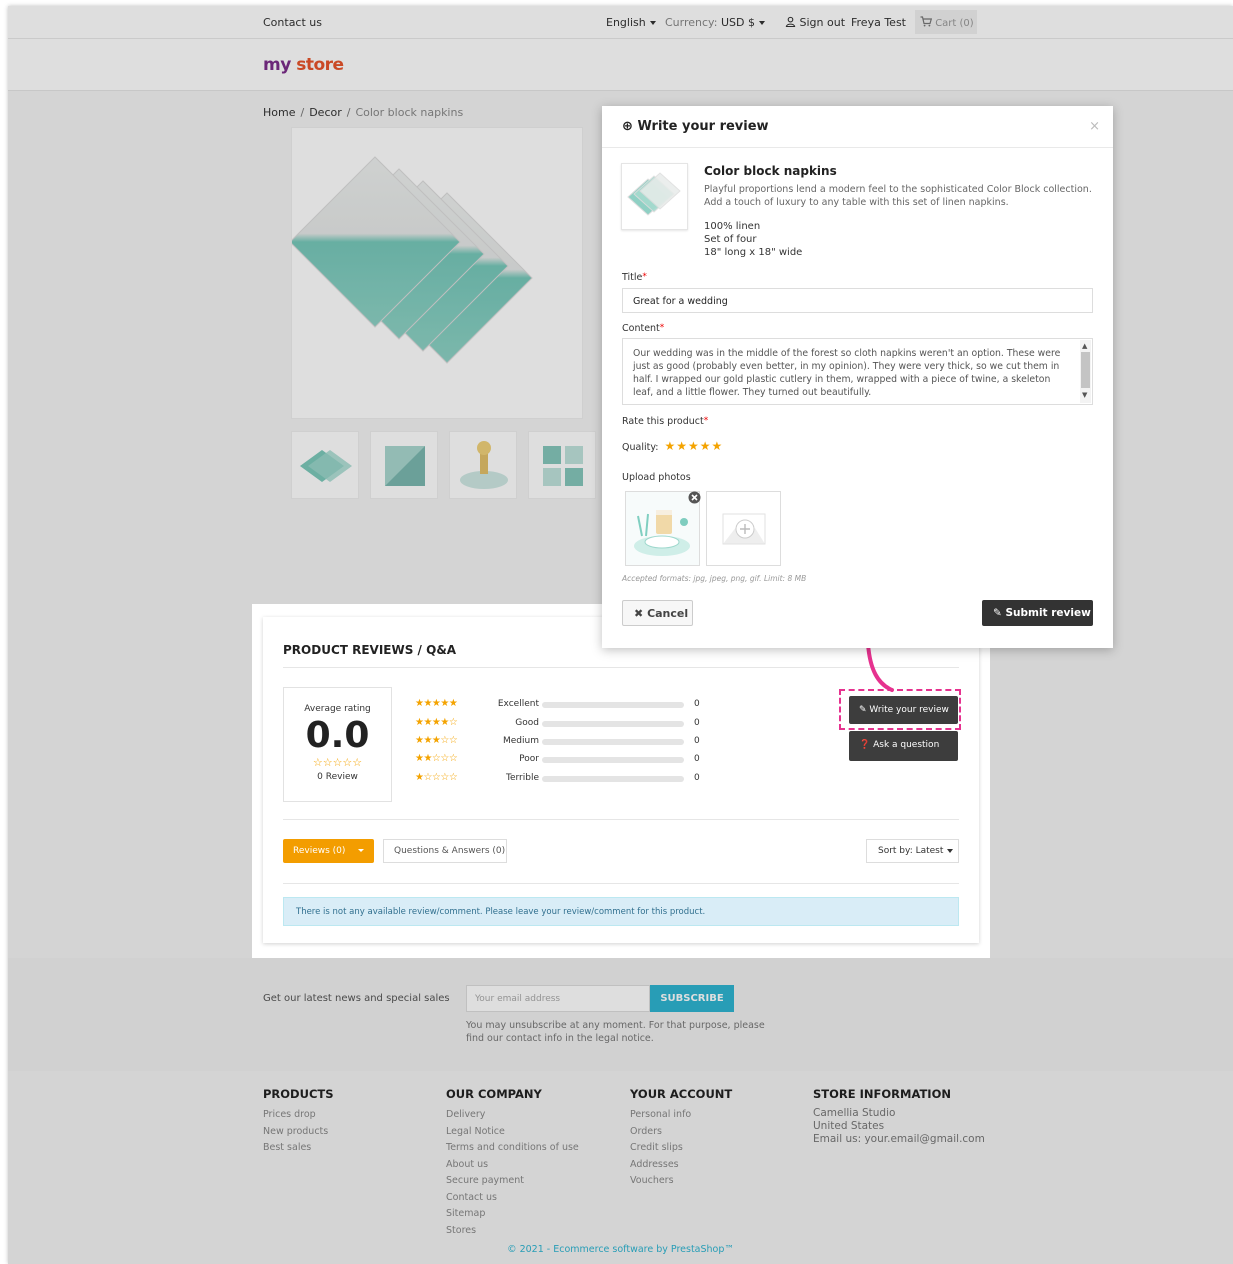 This screenshot has width=1233, height=1264. I want to click on tab-questions: Questions & Answers (0), so click(445, 851).